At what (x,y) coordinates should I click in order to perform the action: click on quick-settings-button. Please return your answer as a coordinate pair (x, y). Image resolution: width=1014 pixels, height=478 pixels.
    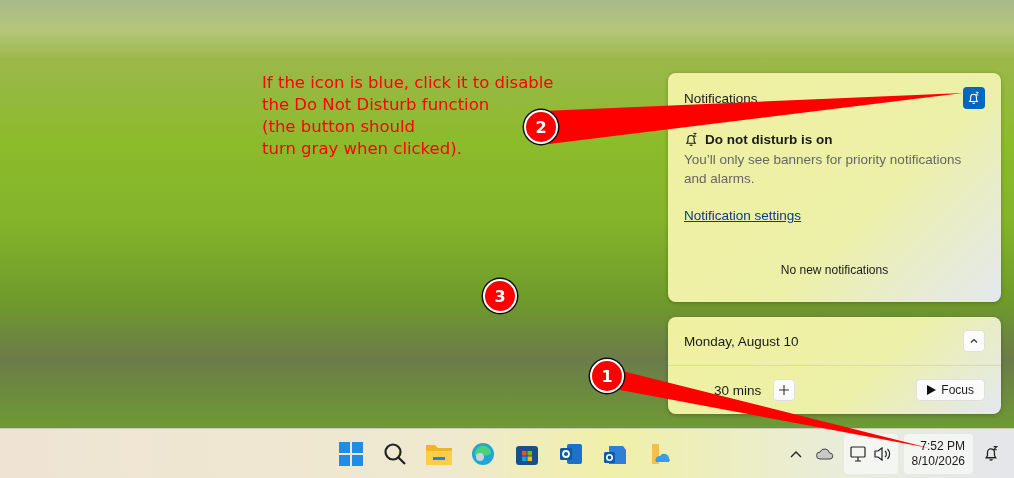
    Looking at the image, I should click on (870, 453).